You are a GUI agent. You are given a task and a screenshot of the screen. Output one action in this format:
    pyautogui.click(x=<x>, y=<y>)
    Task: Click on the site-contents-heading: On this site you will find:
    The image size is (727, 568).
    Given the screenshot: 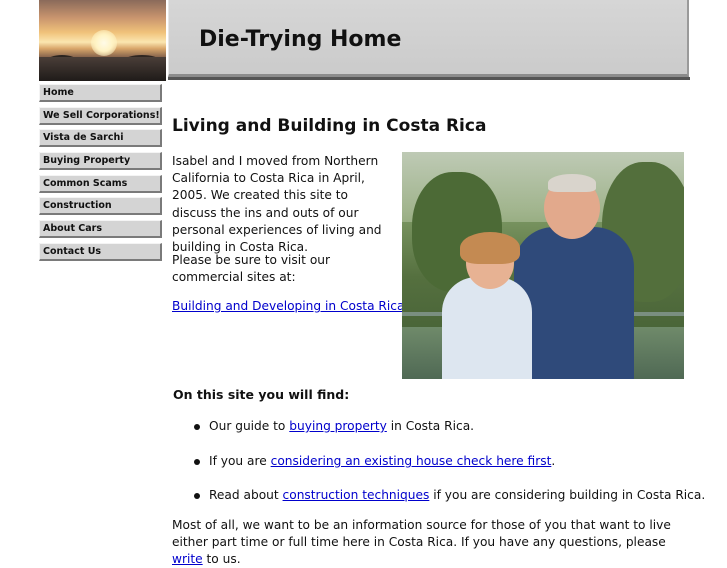 What is the action you would take?
    pyautogui.click(x=261, y=394)
    